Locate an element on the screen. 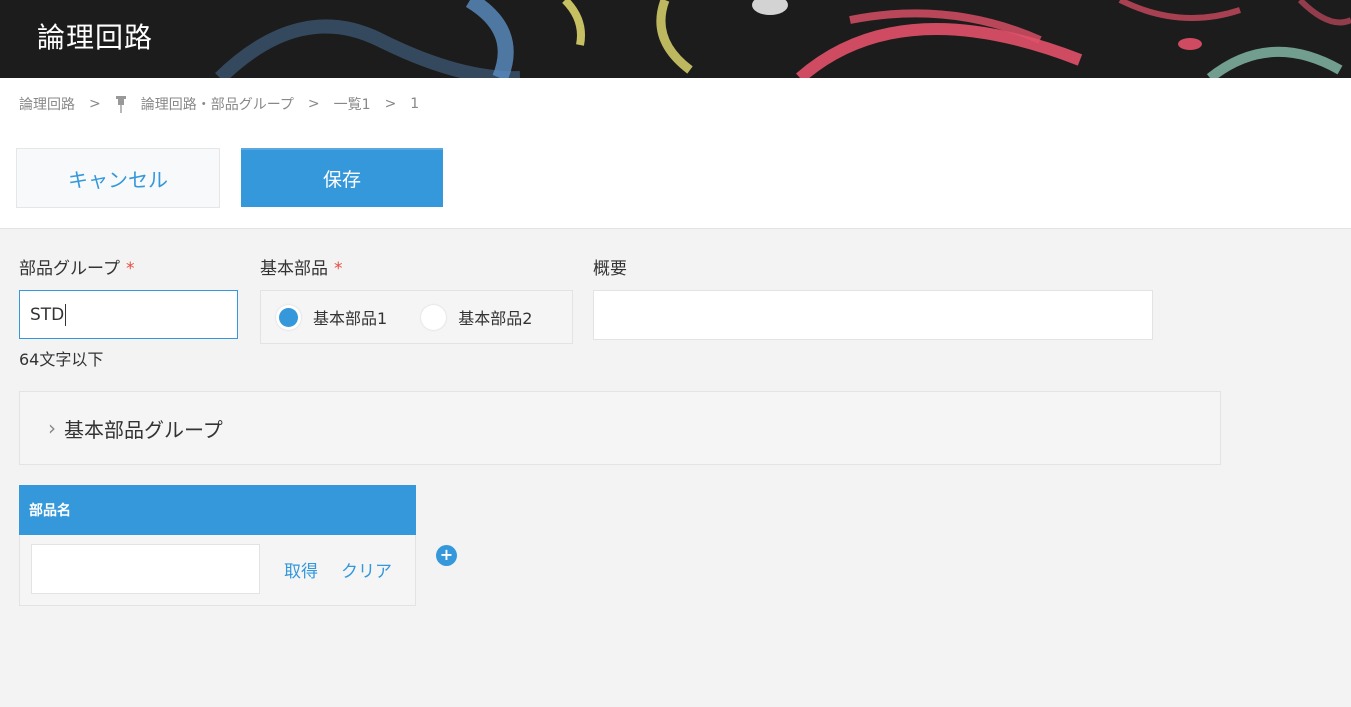  radio-option-2: 基本部品2 is located at coordinates (477, 317).